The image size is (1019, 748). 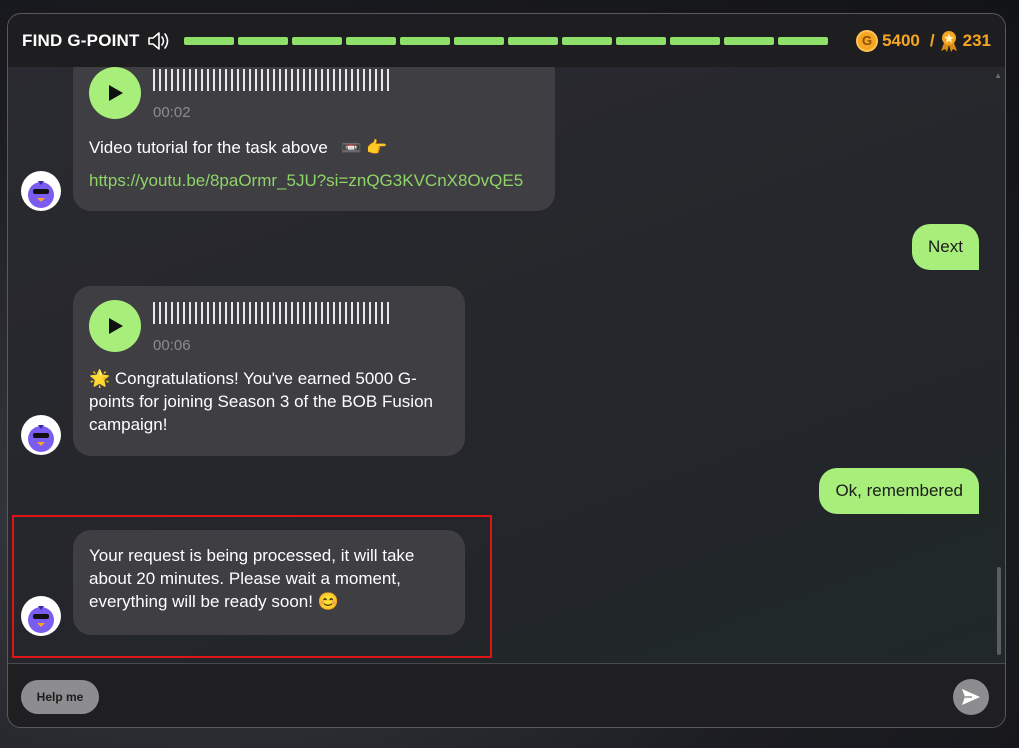 I want to click on header: FIND G-POINT G 5400 / 231, so click(x=506, y=40).